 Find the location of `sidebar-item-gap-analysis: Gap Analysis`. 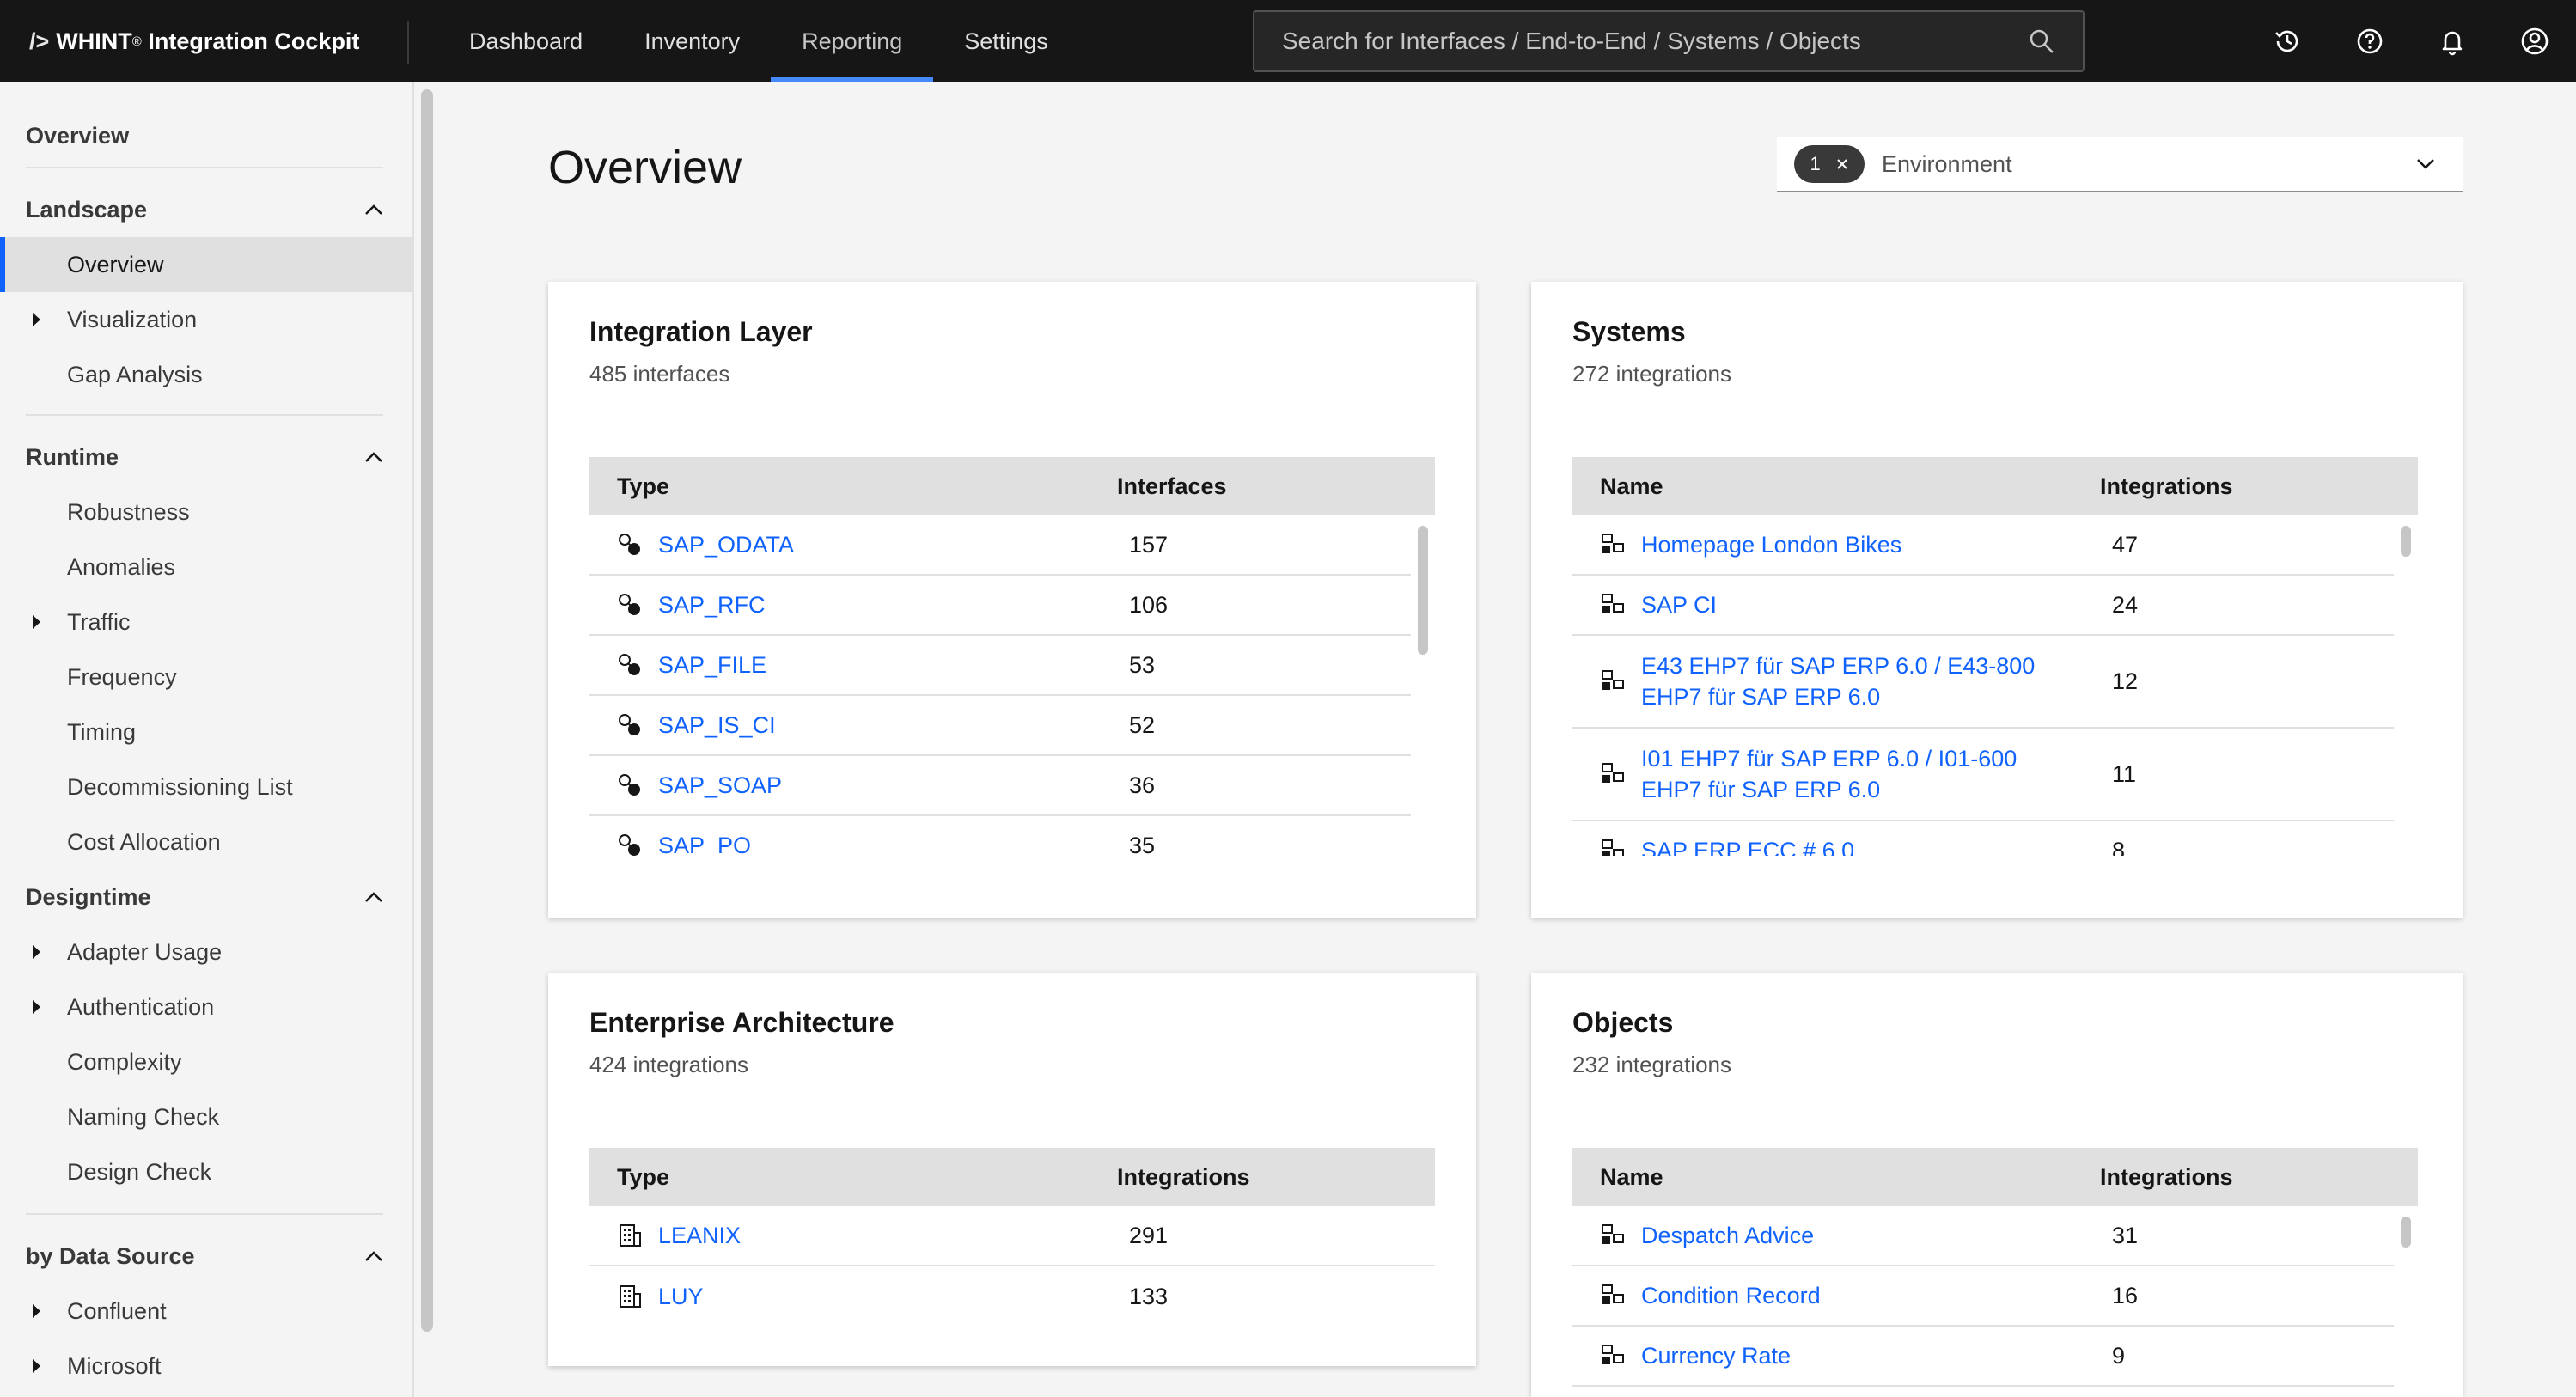

sidebar-item-gap-analysis: Gap Analysis is located at coordinates (206, 375).